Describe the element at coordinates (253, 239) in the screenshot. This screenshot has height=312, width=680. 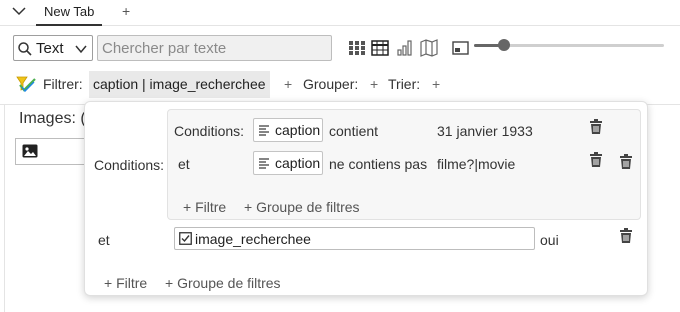
I see `field-name: image_recherchee` at that location.